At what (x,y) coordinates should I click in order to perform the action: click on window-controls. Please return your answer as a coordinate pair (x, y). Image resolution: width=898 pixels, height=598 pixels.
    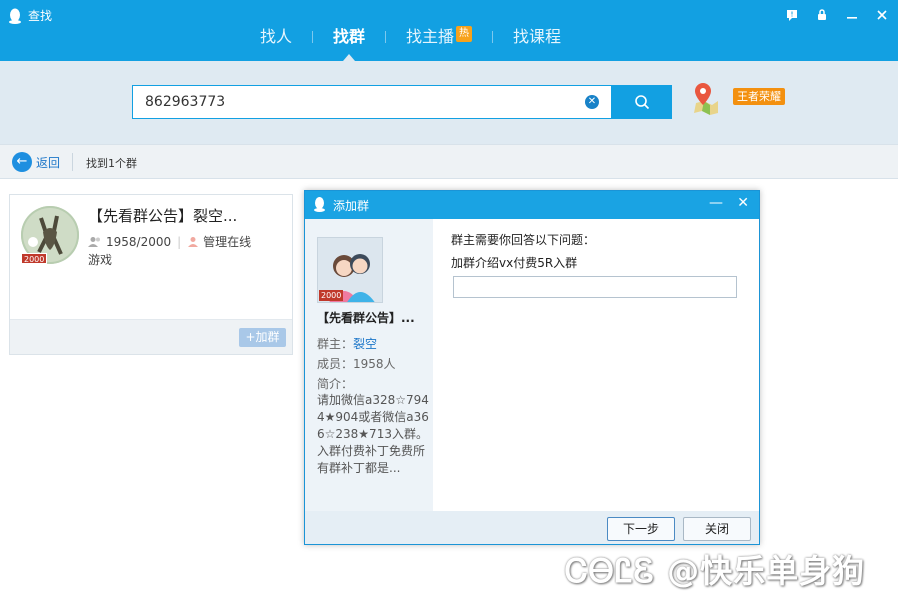
    Looking at the image, I should click on (837, 15).